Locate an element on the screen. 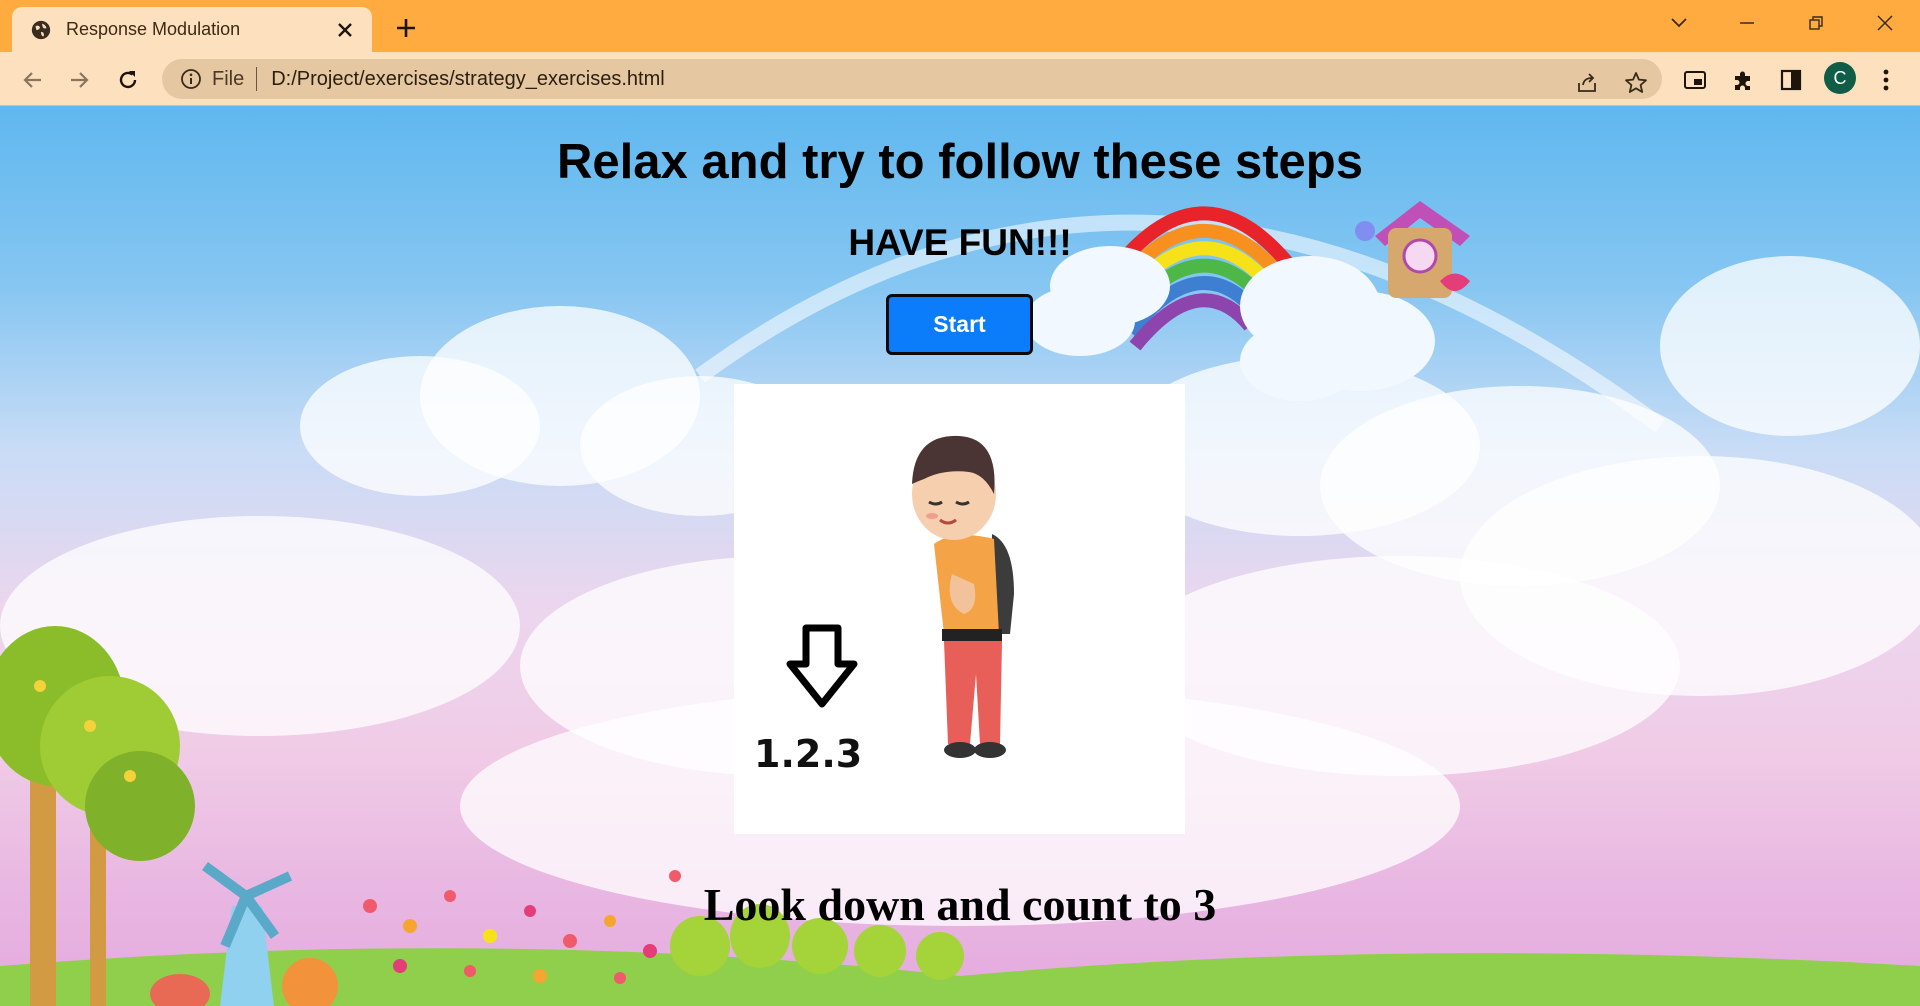  picture-in-picture-button is located at coordinates (1695, 80).